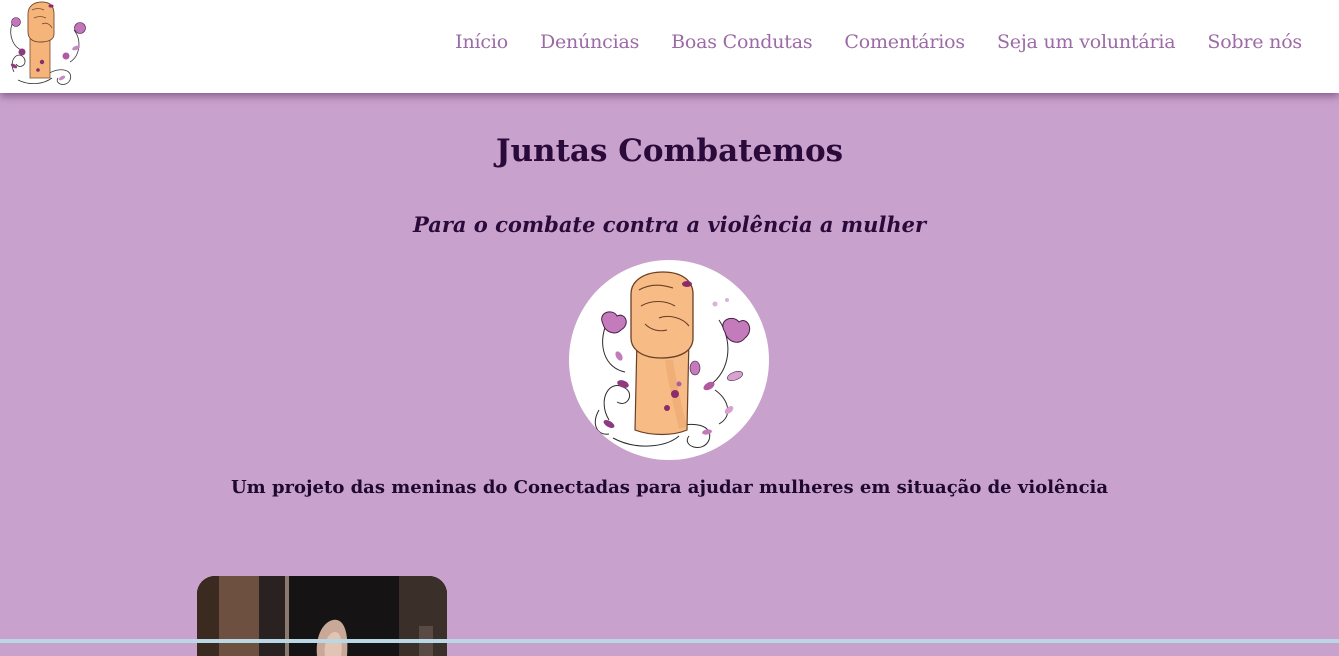 Image resolution: width=1339 pixels, height=656 pixels. I want to click on nav-item-voluntaria: Seja um voluntária, so click(1086, 42).